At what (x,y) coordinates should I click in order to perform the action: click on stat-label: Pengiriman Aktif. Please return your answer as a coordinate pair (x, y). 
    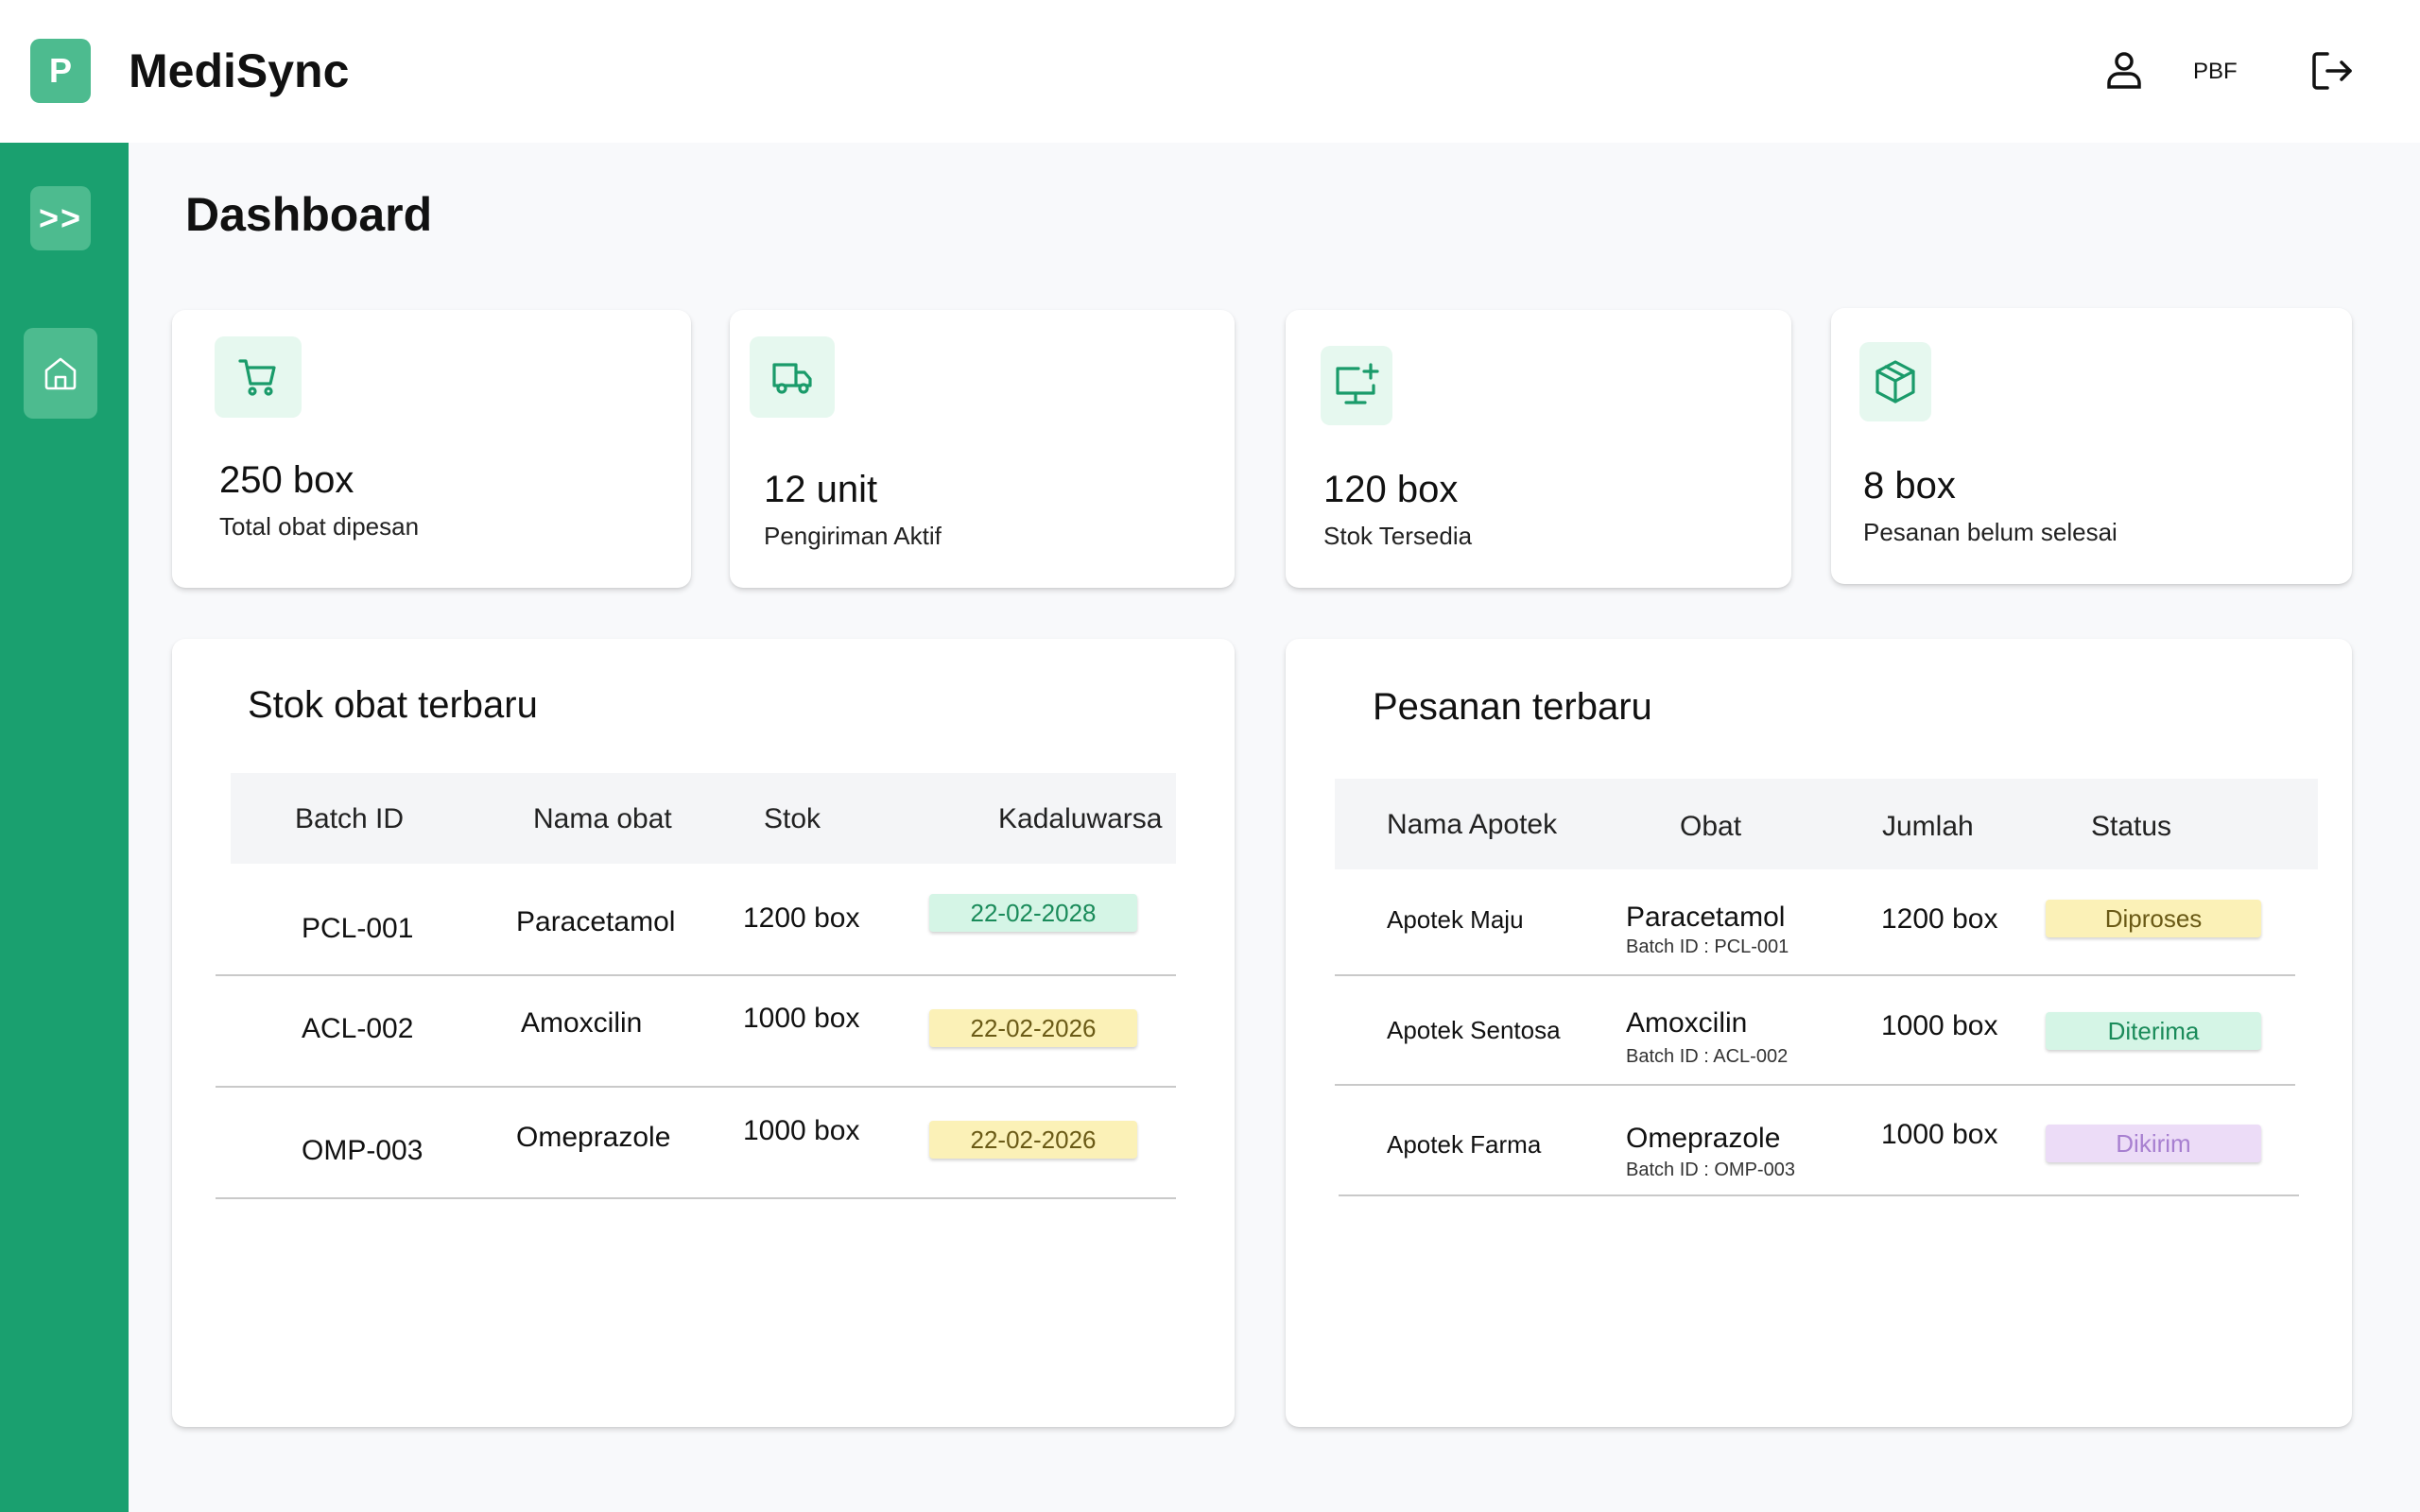
    Looking at the image, I should click on (853, 536).